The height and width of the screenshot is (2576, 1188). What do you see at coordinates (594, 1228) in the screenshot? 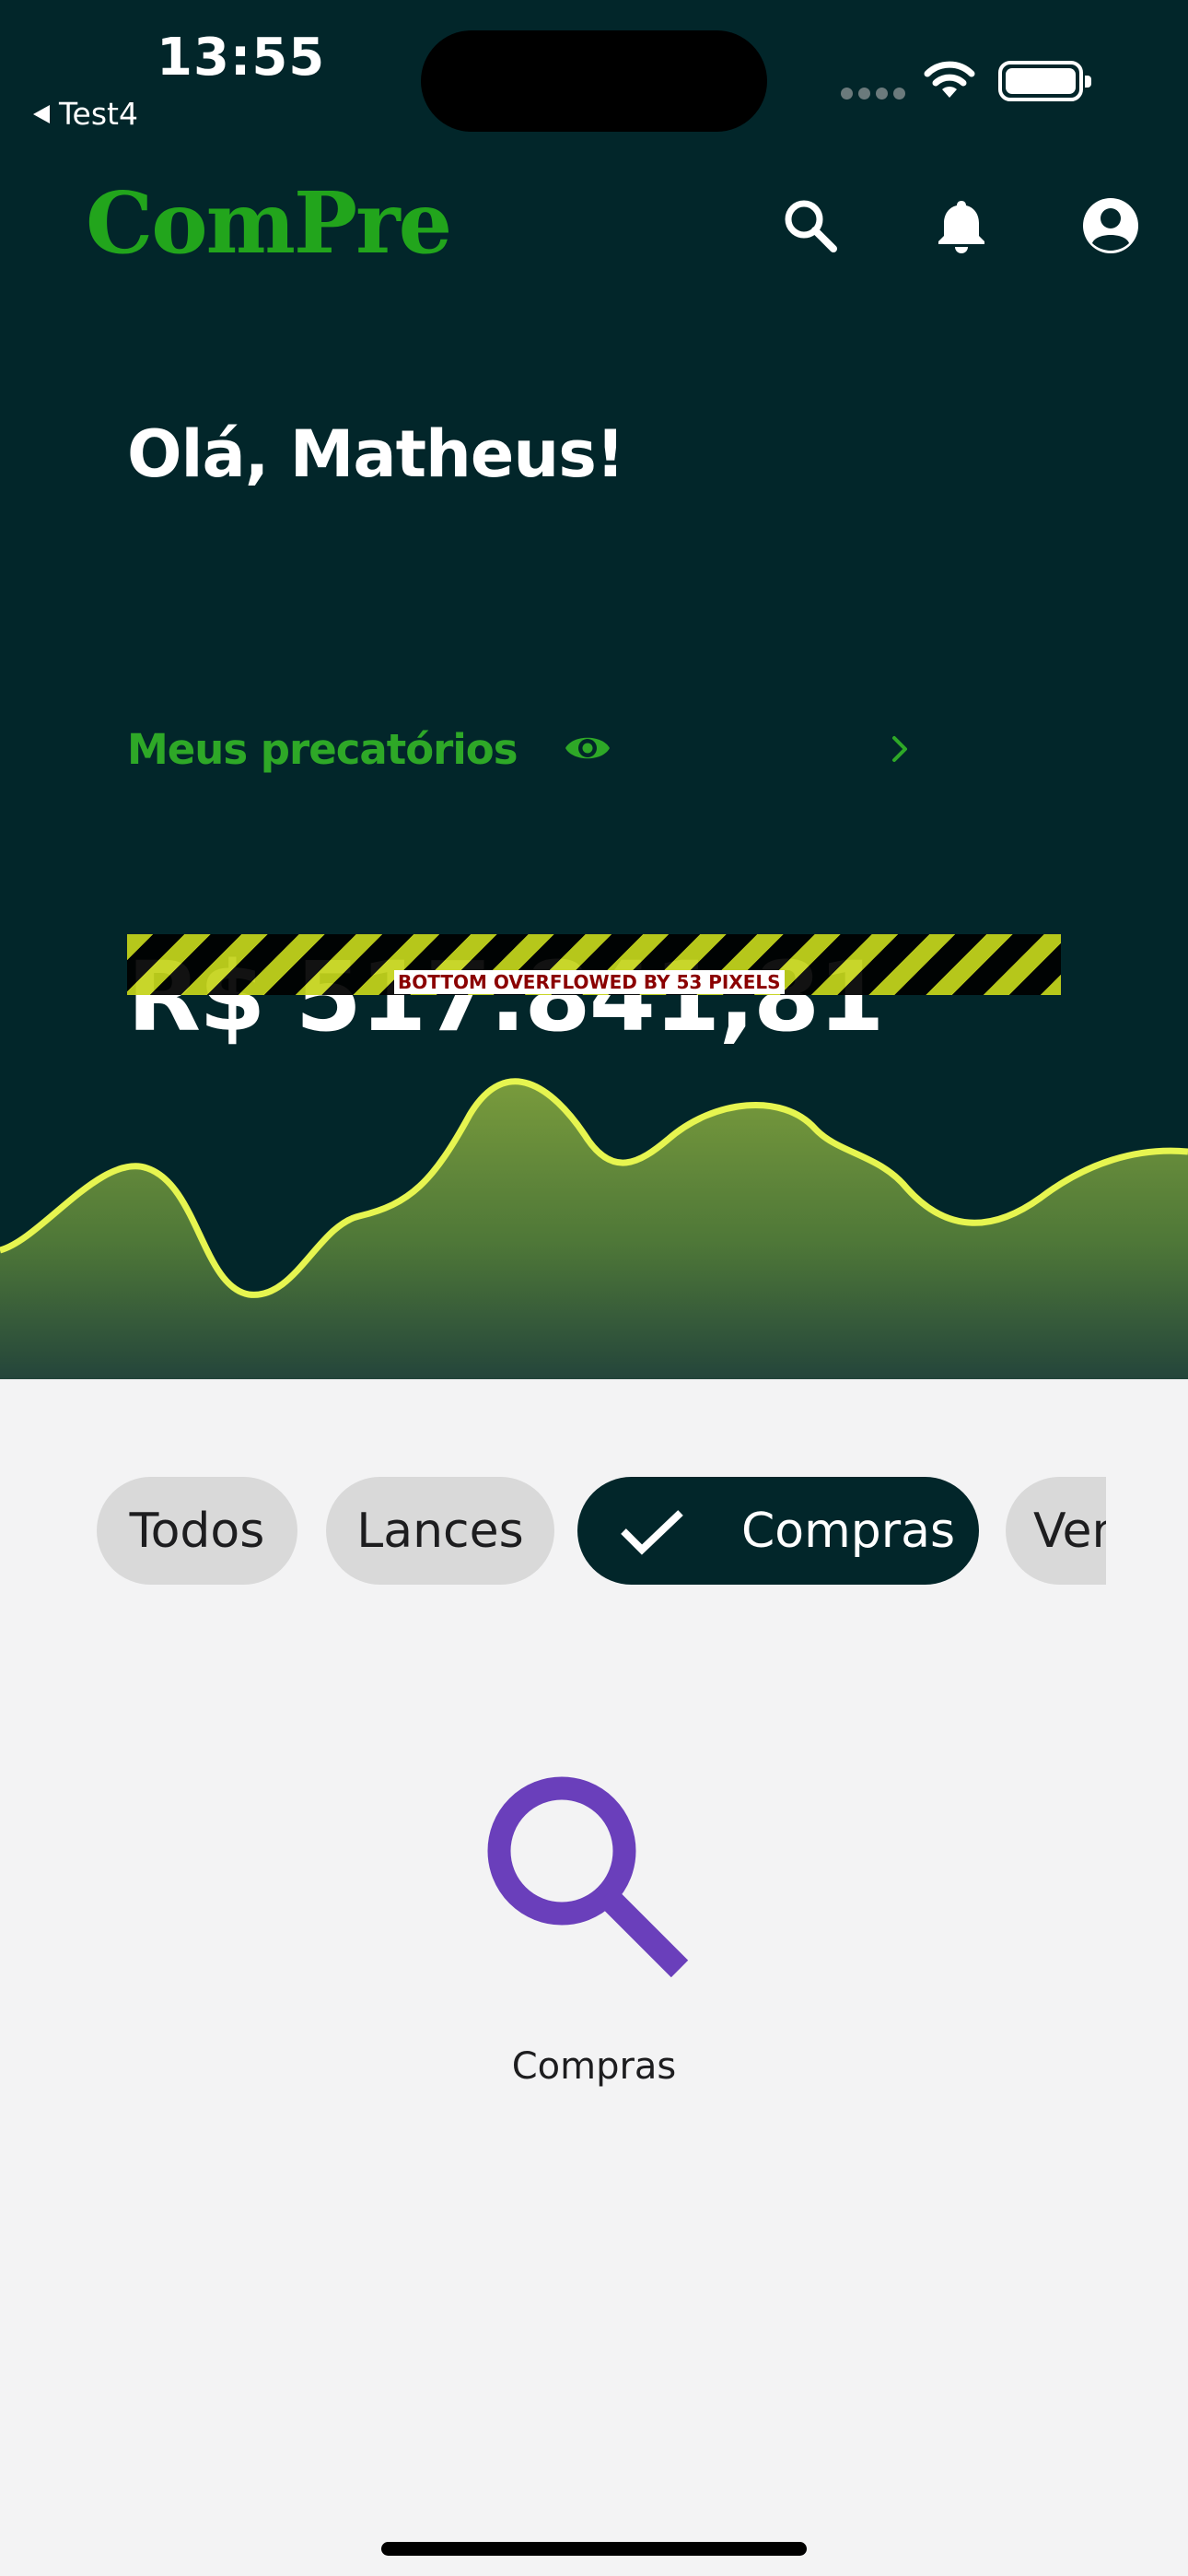
I see `area-wave-chart` at bounding box center [594, 1228].